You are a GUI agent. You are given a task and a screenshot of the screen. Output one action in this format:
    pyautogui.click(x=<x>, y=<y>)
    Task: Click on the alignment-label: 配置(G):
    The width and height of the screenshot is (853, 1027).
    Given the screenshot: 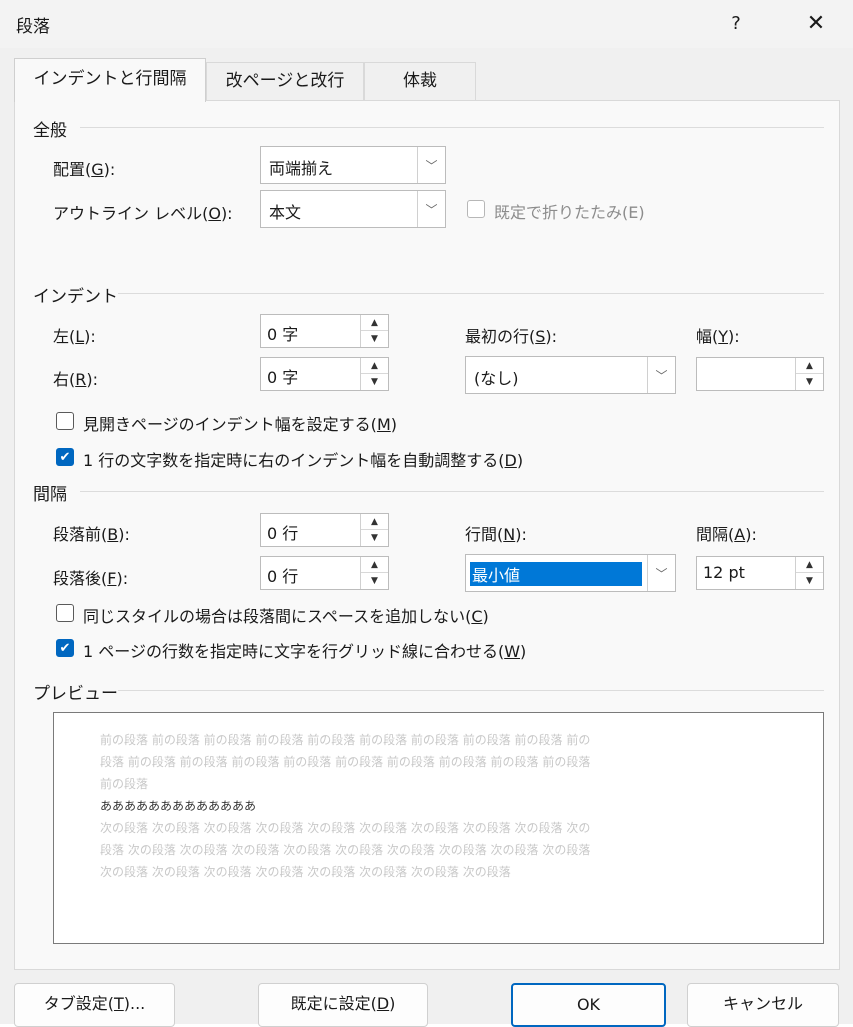 What is the action you would take?
    pyautogui.click(x=84, y=169)
    